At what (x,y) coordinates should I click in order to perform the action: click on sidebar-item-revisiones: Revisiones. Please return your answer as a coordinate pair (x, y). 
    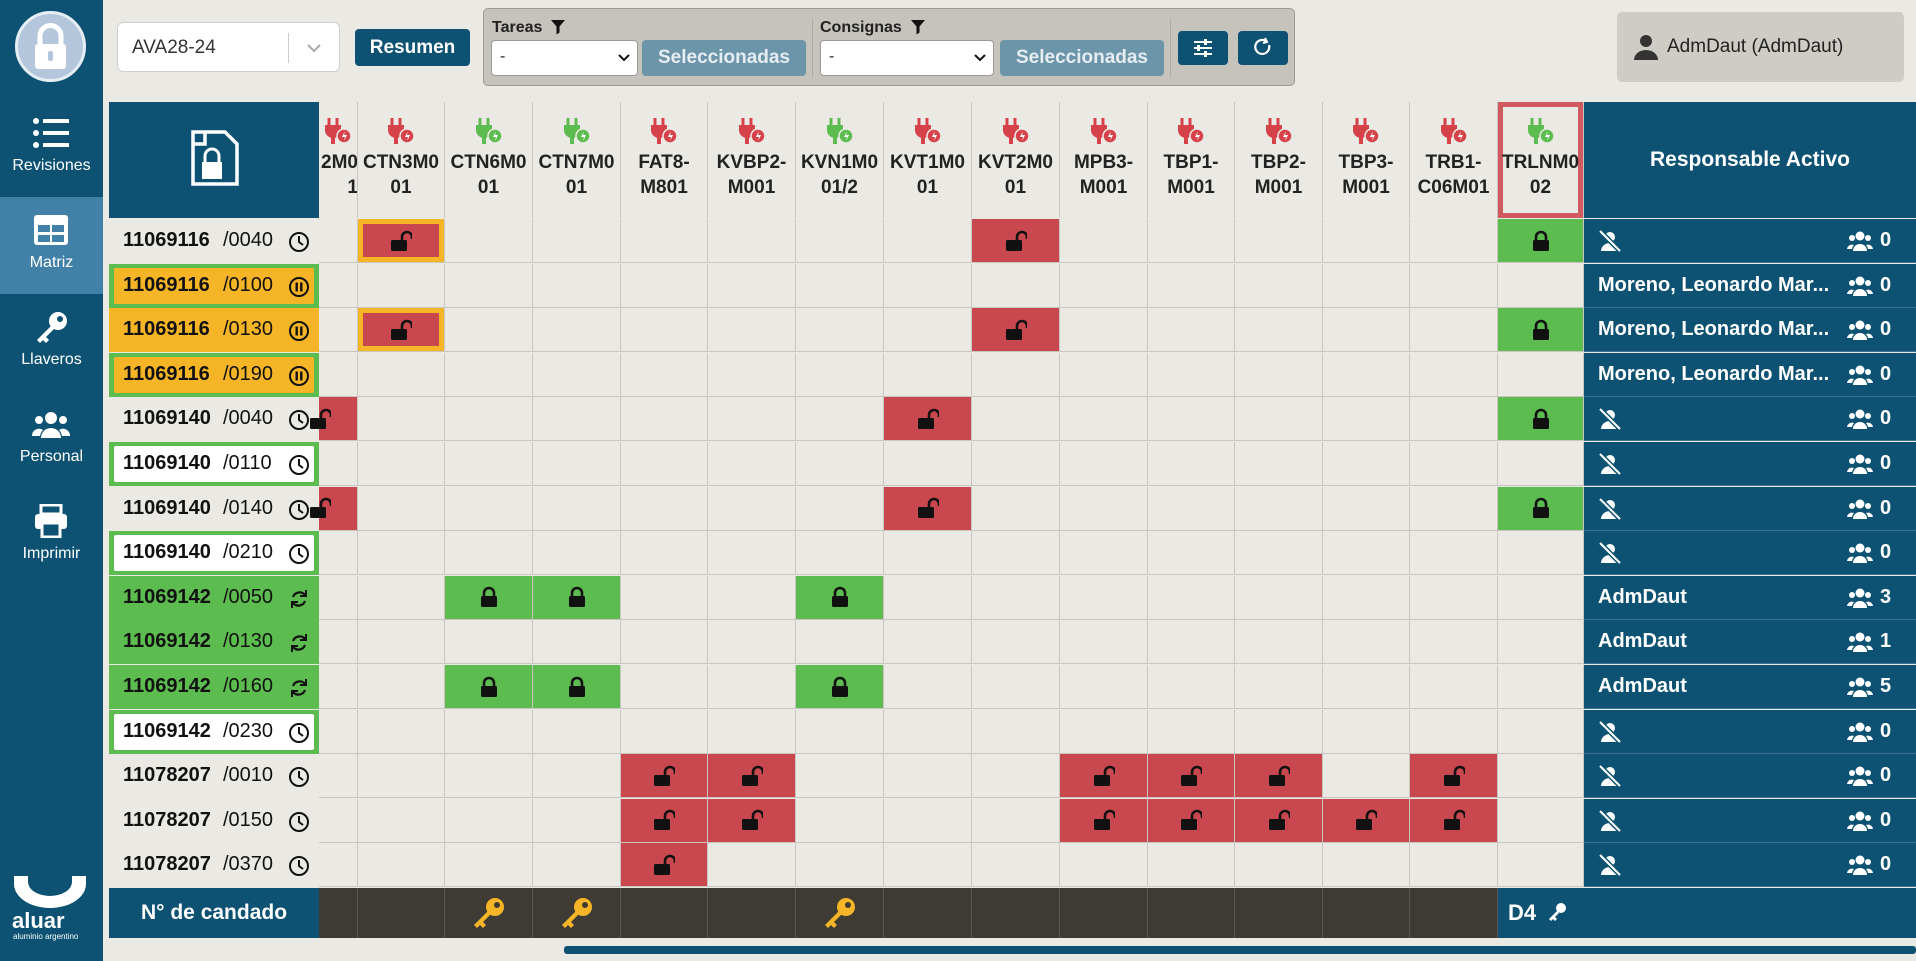
    Looking at the image, I should click on (51, 148).